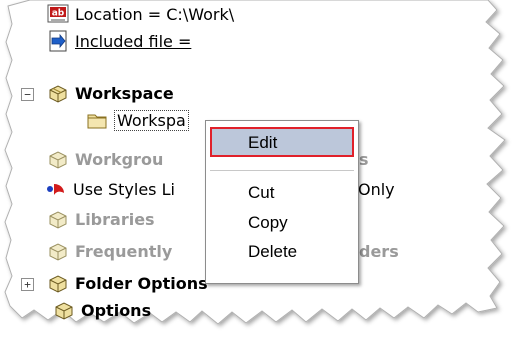 The image size is (517, 348). I want to click on menu-item-delete: Delete, so click(282, 252).